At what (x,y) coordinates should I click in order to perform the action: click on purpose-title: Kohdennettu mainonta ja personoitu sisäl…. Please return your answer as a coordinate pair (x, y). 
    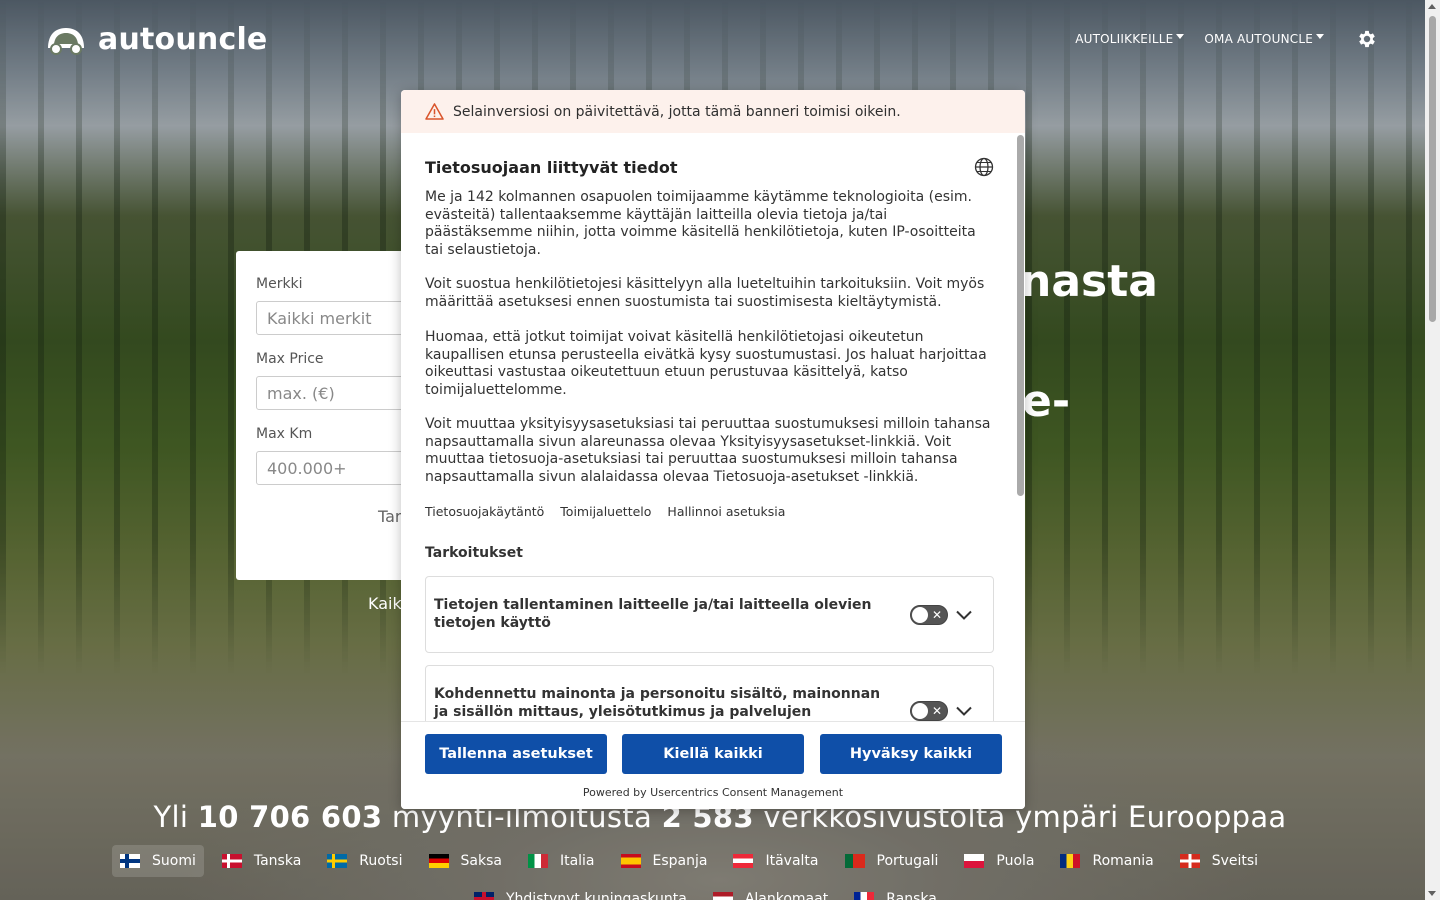
    Looking at the image, I should click on (657, 703).